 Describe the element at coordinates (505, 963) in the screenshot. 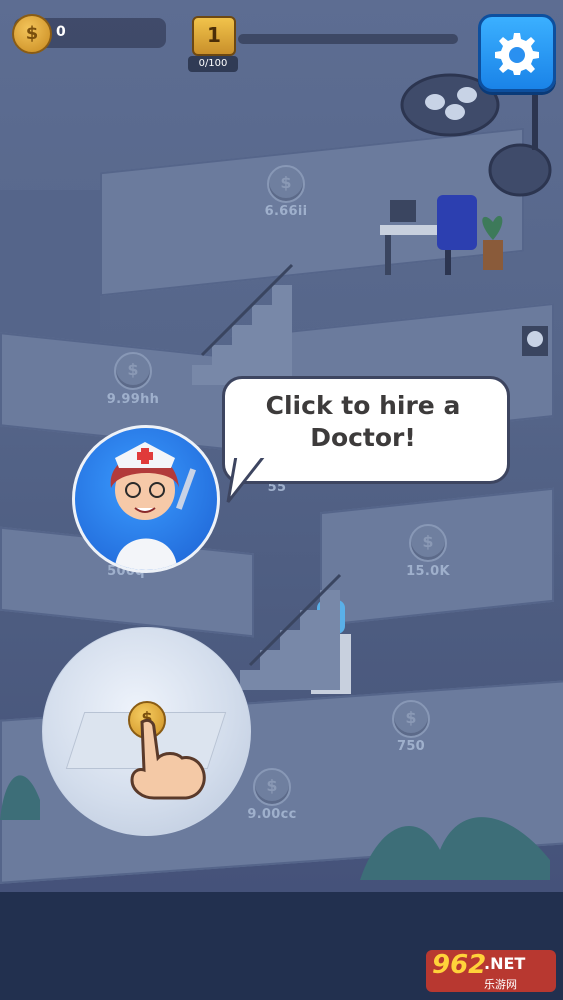

I see `watermark-suffix: .NET` at that location.